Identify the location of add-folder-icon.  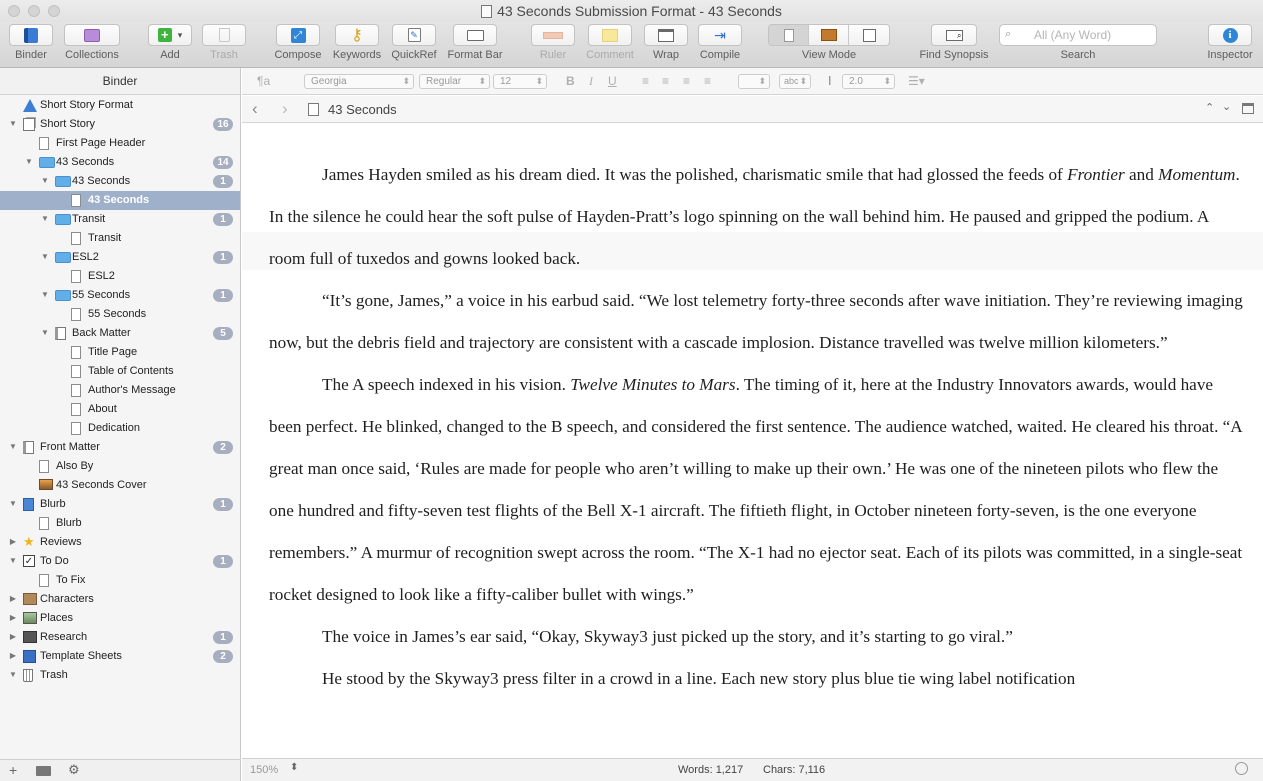
(43, 771).